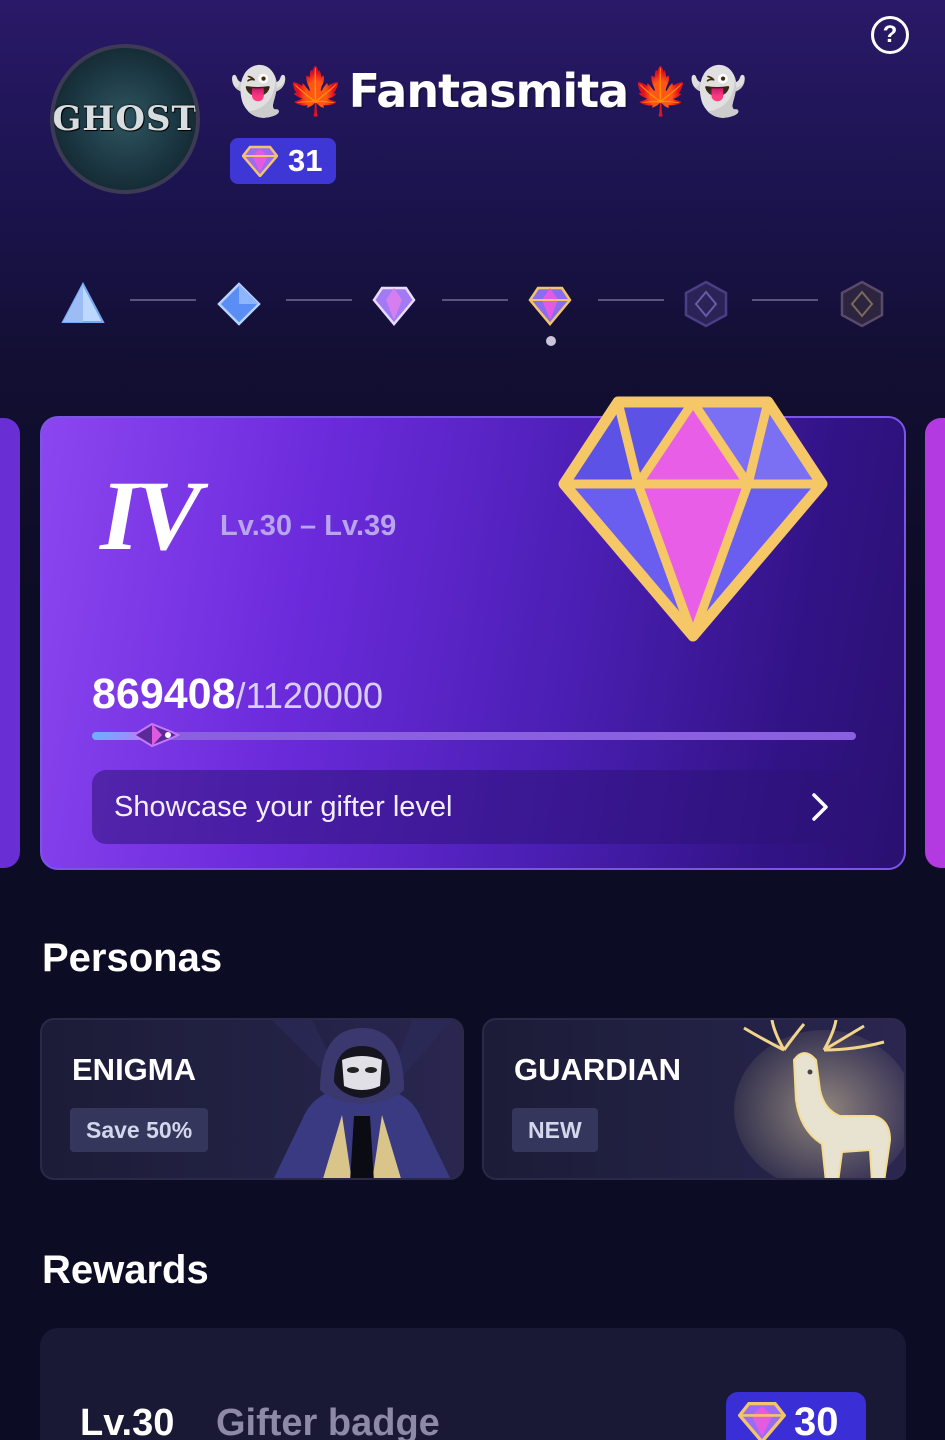  I want to click on persona-card-guardian: GUARDIAN NEW, so click(694, 1099).